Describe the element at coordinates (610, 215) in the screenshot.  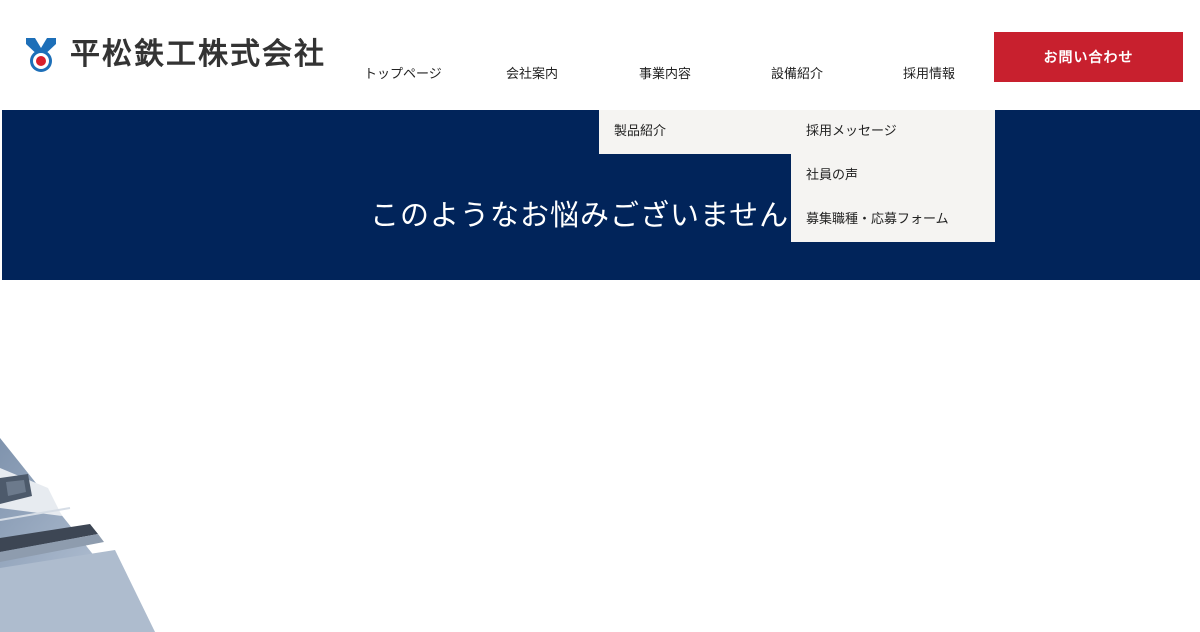
I see `hero-title: このようなお悩みございませんか？` at that location.